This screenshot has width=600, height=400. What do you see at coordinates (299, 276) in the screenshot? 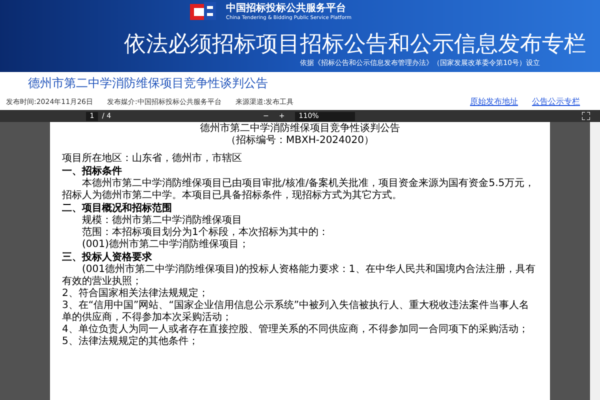
I see `document-text: (001德州市第二中学消防维保项目)的投标人资格能力要求：1、在中华人民共和国境内合法注册，具有有效的营业执照；` at bounding box center [299, 276].